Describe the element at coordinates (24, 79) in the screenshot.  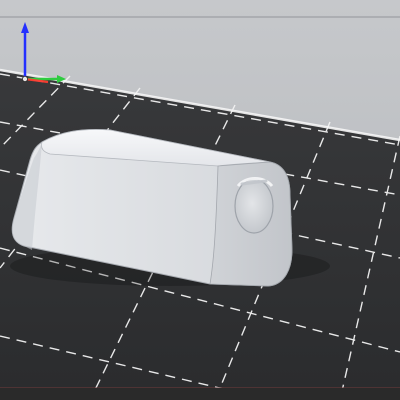
I see `gizmo-origin` at that location.